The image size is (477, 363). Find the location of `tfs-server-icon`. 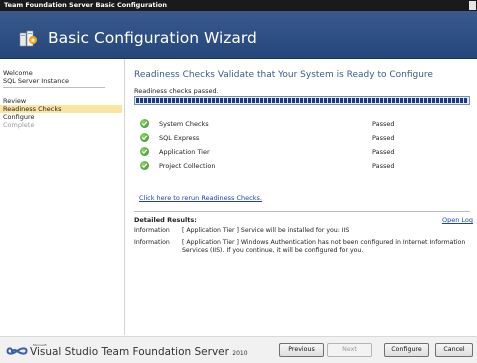

tfs-server-icon is located at coordinates (28, 38).